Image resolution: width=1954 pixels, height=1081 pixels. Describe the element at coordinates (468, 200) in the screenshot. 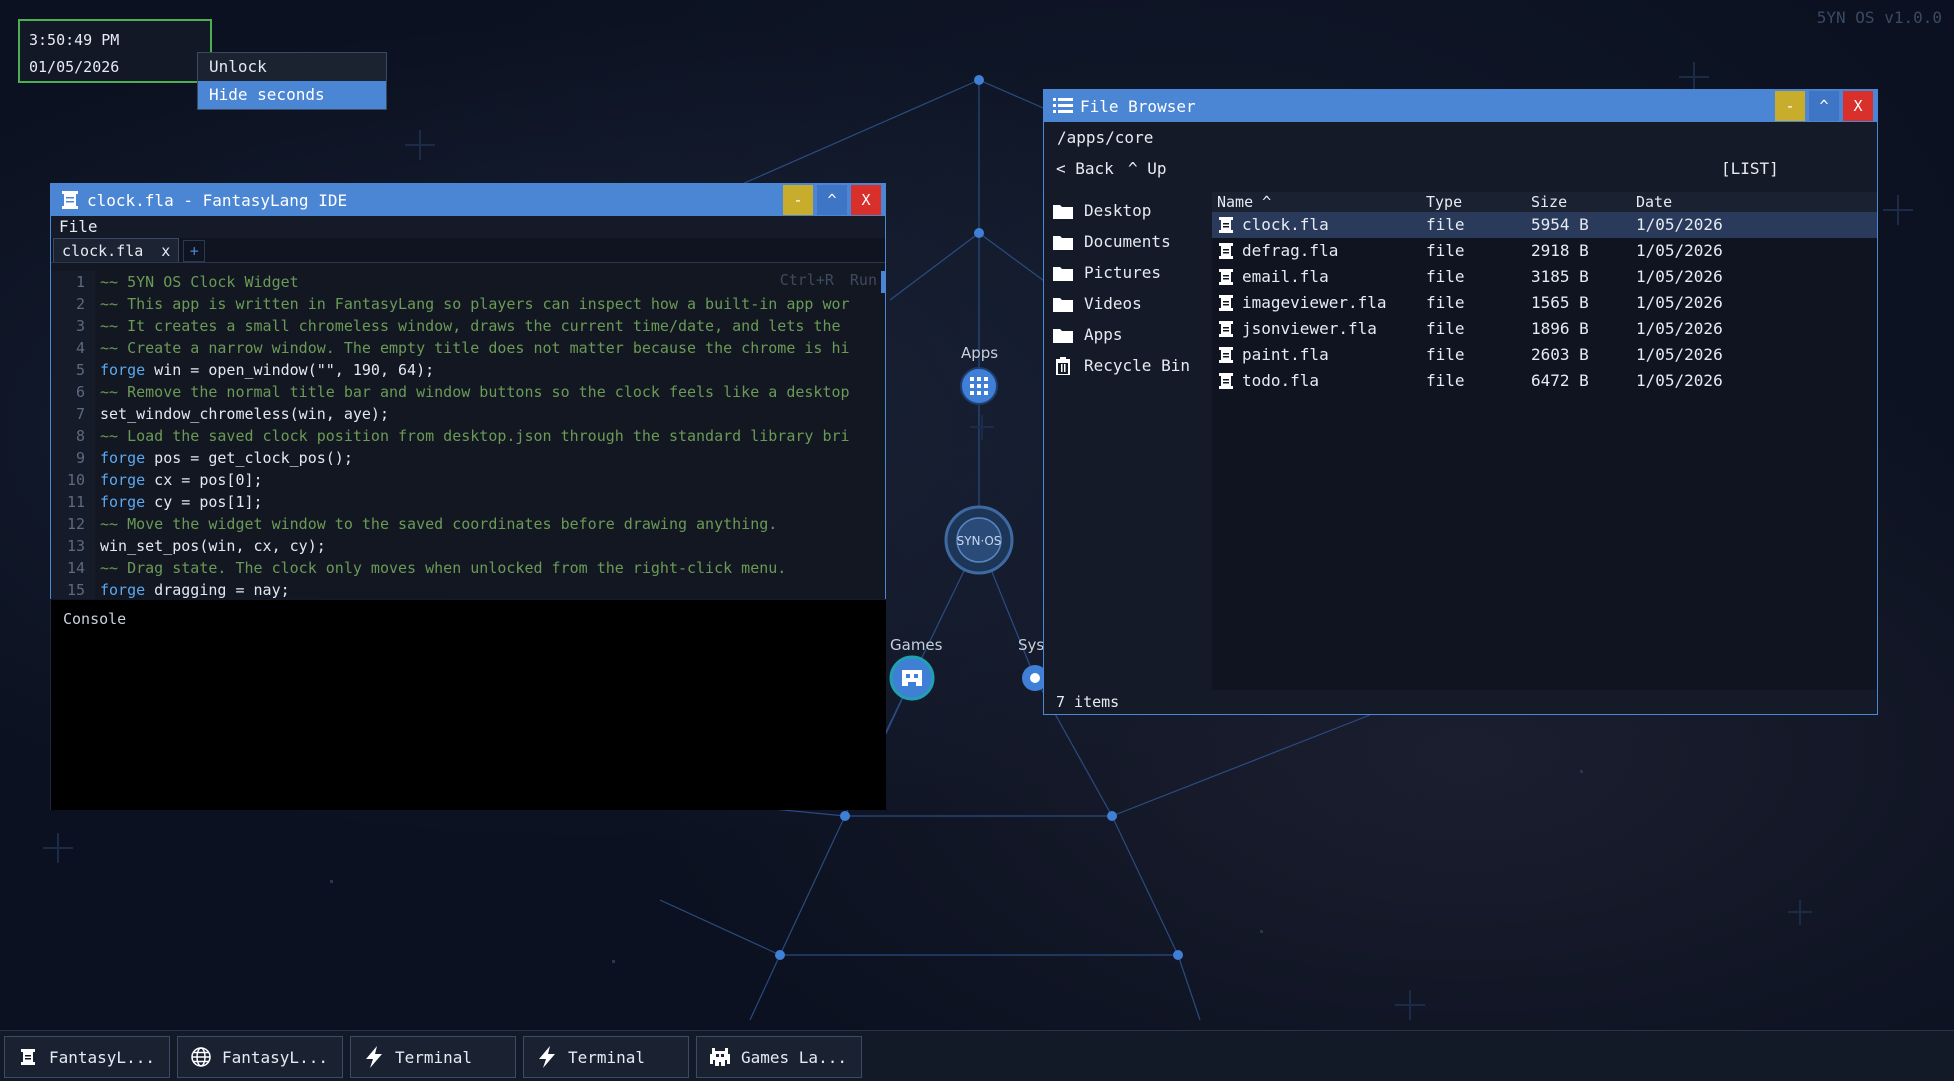

I see `ide-titlebar: clock.fla - FantasyLang IDE - ^ X` at that location.